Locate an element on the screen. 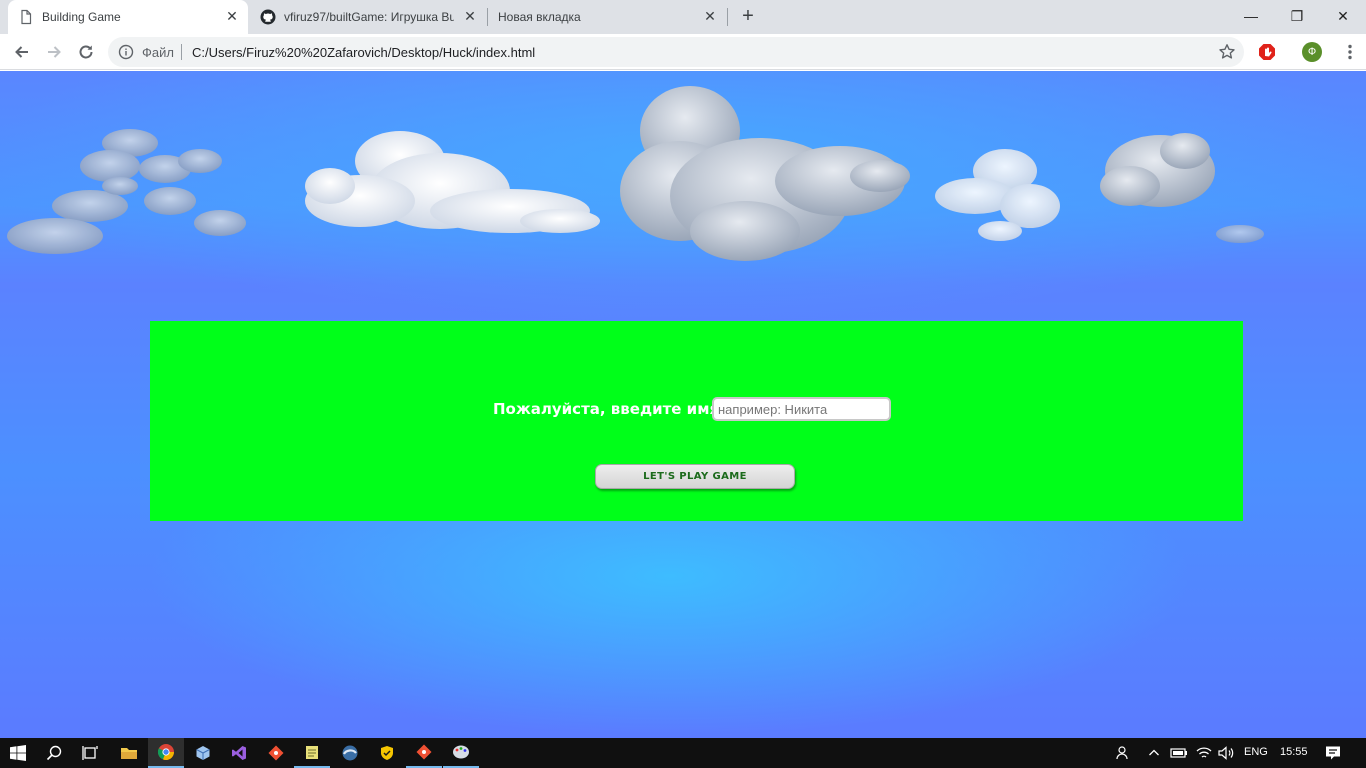  forward-arrow-icon is located at coordinates (54, 52).